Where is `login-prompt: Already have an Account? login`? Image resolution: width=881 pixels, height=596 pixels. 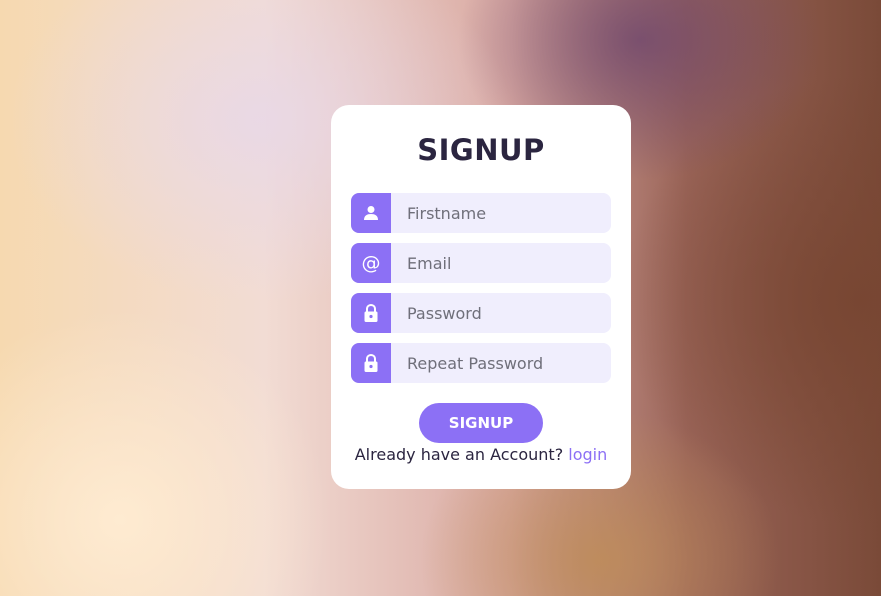 login-prompt: Already have an Account? login is located at coordinates (481, 454).